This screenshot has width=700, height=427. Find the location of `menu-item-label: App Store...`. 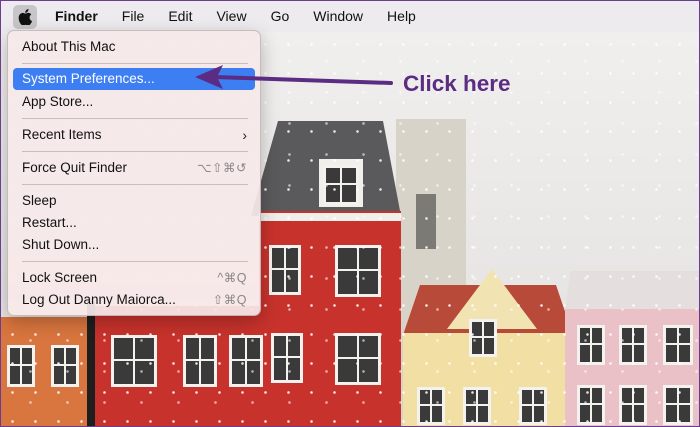

menu-item-label: App Store... is located at coordinates (58, 101).